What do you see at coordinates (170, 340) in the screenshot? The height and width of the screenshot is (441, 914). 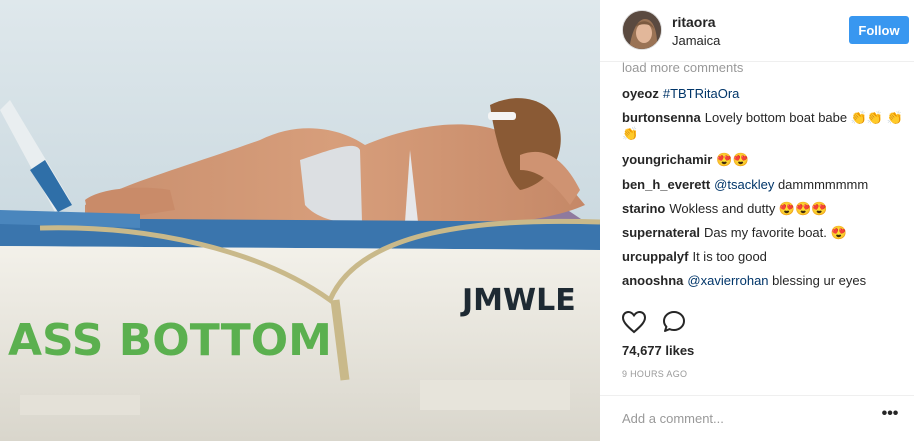 I see `boat-lettering-left: ASS BOTTOM` at bounding box center [170, 340].